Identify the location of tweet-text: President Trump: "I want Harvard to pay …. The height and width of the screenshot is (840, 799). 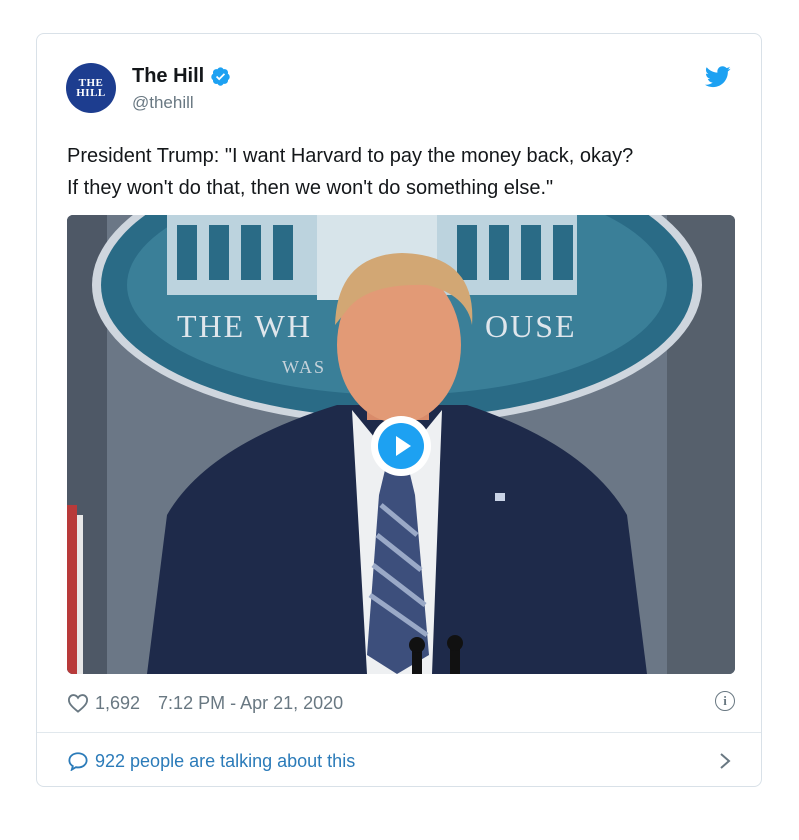
(402, 172).